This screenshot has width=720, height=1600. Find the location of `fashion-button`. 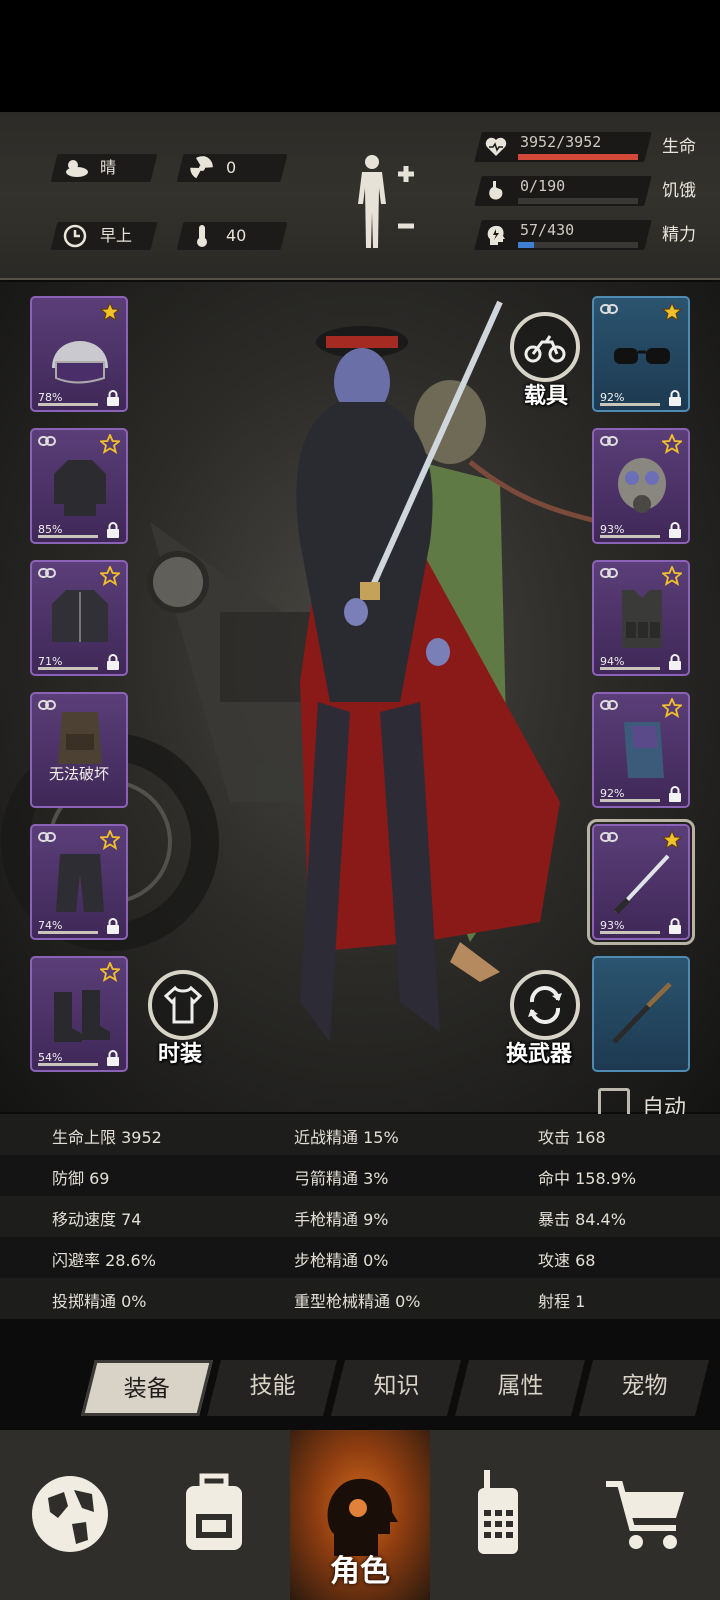

fashion-button is located at coordinates (183, 1005).